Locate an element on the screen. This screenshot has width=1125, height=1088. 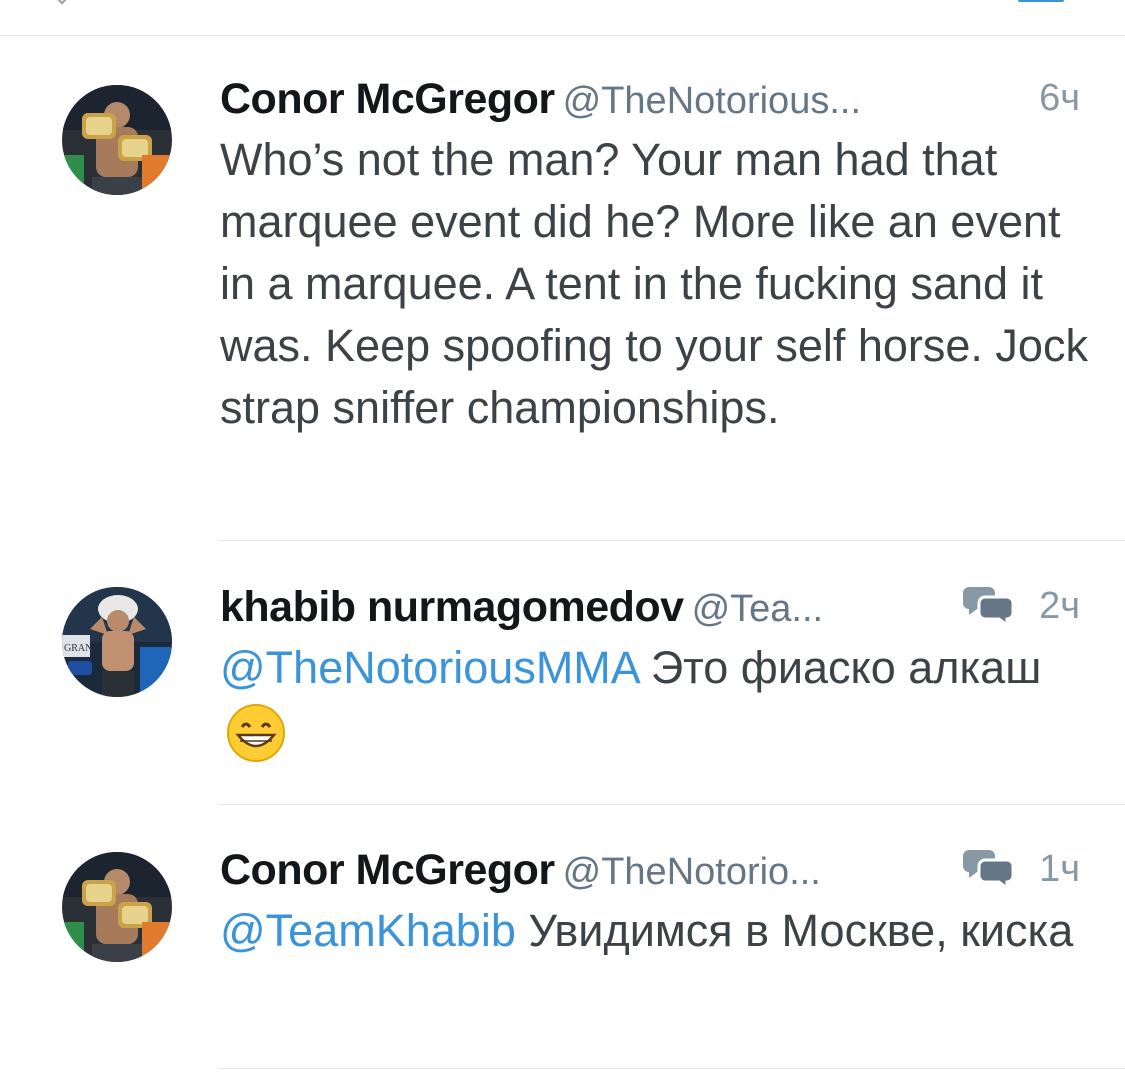
tweet-header: Conor McGregor @TheNotorio... 1ч is located at coordinates (655, 870).